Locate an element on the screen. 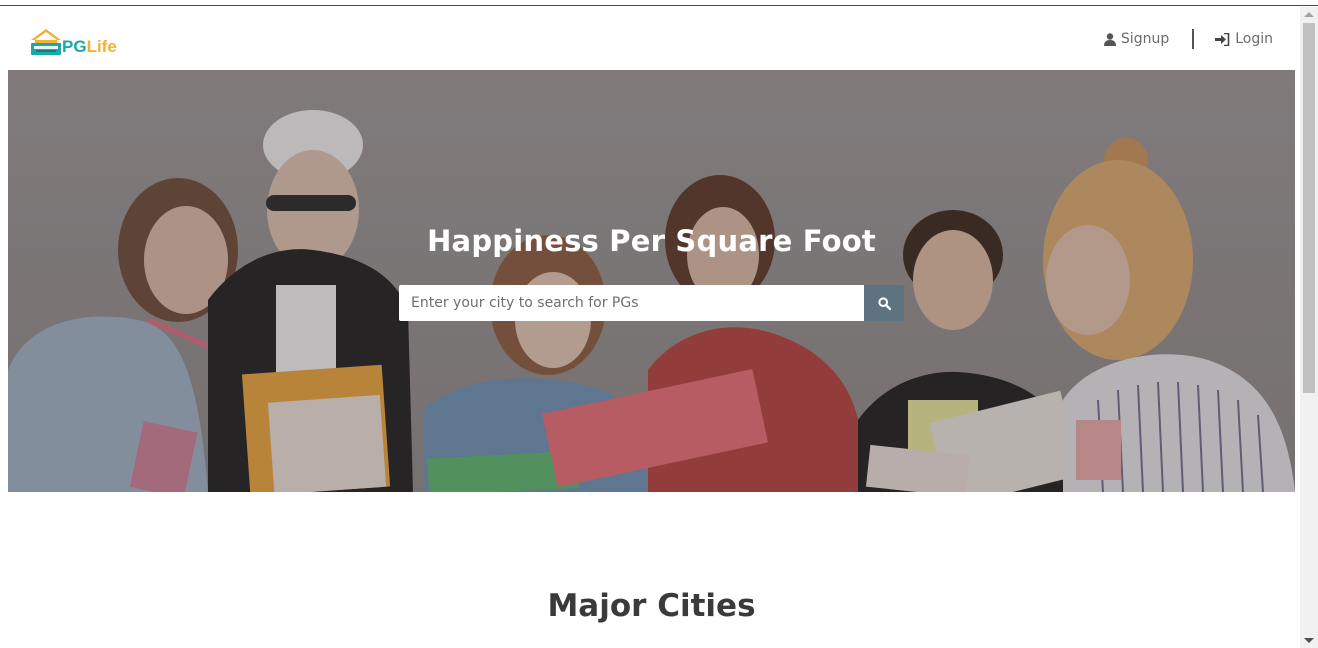  signup-link: Signup is located at coordinates (1136, 39).